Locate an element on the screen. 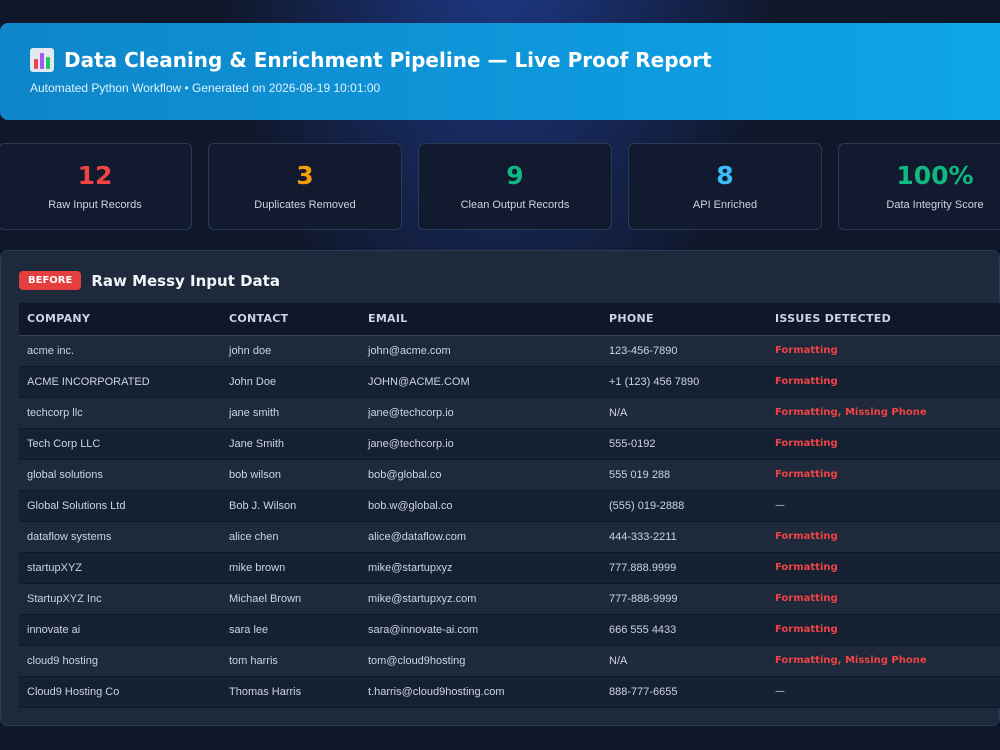 Image resolution: width=1000 pixels, height=750 pixels. company-cell: cloud9 hosting is located at coordinates (120, 661).